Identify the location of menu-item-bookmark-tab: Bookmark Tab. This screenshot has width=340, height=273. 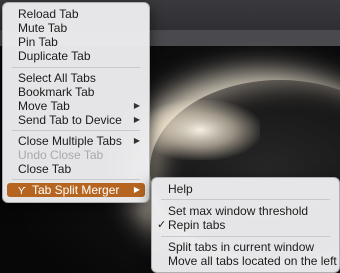
(76, 92).